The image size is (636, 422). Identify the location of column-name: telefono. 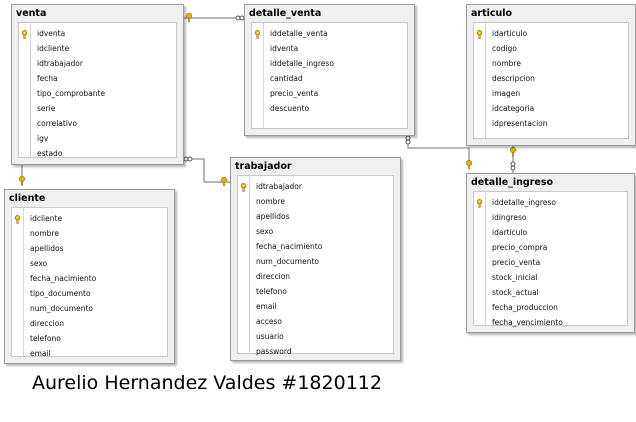
(45, 338).